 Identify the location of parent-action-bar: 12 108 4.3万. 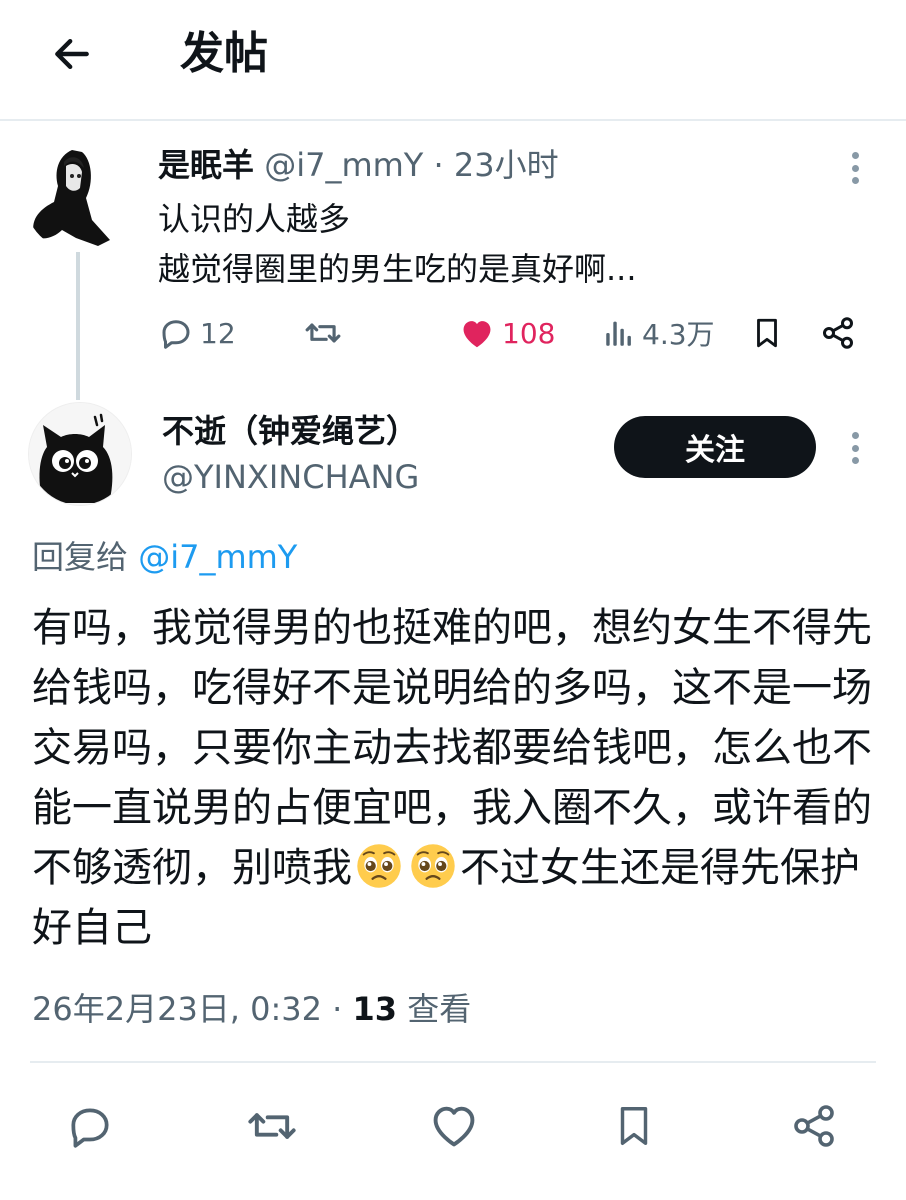
(513, 333).